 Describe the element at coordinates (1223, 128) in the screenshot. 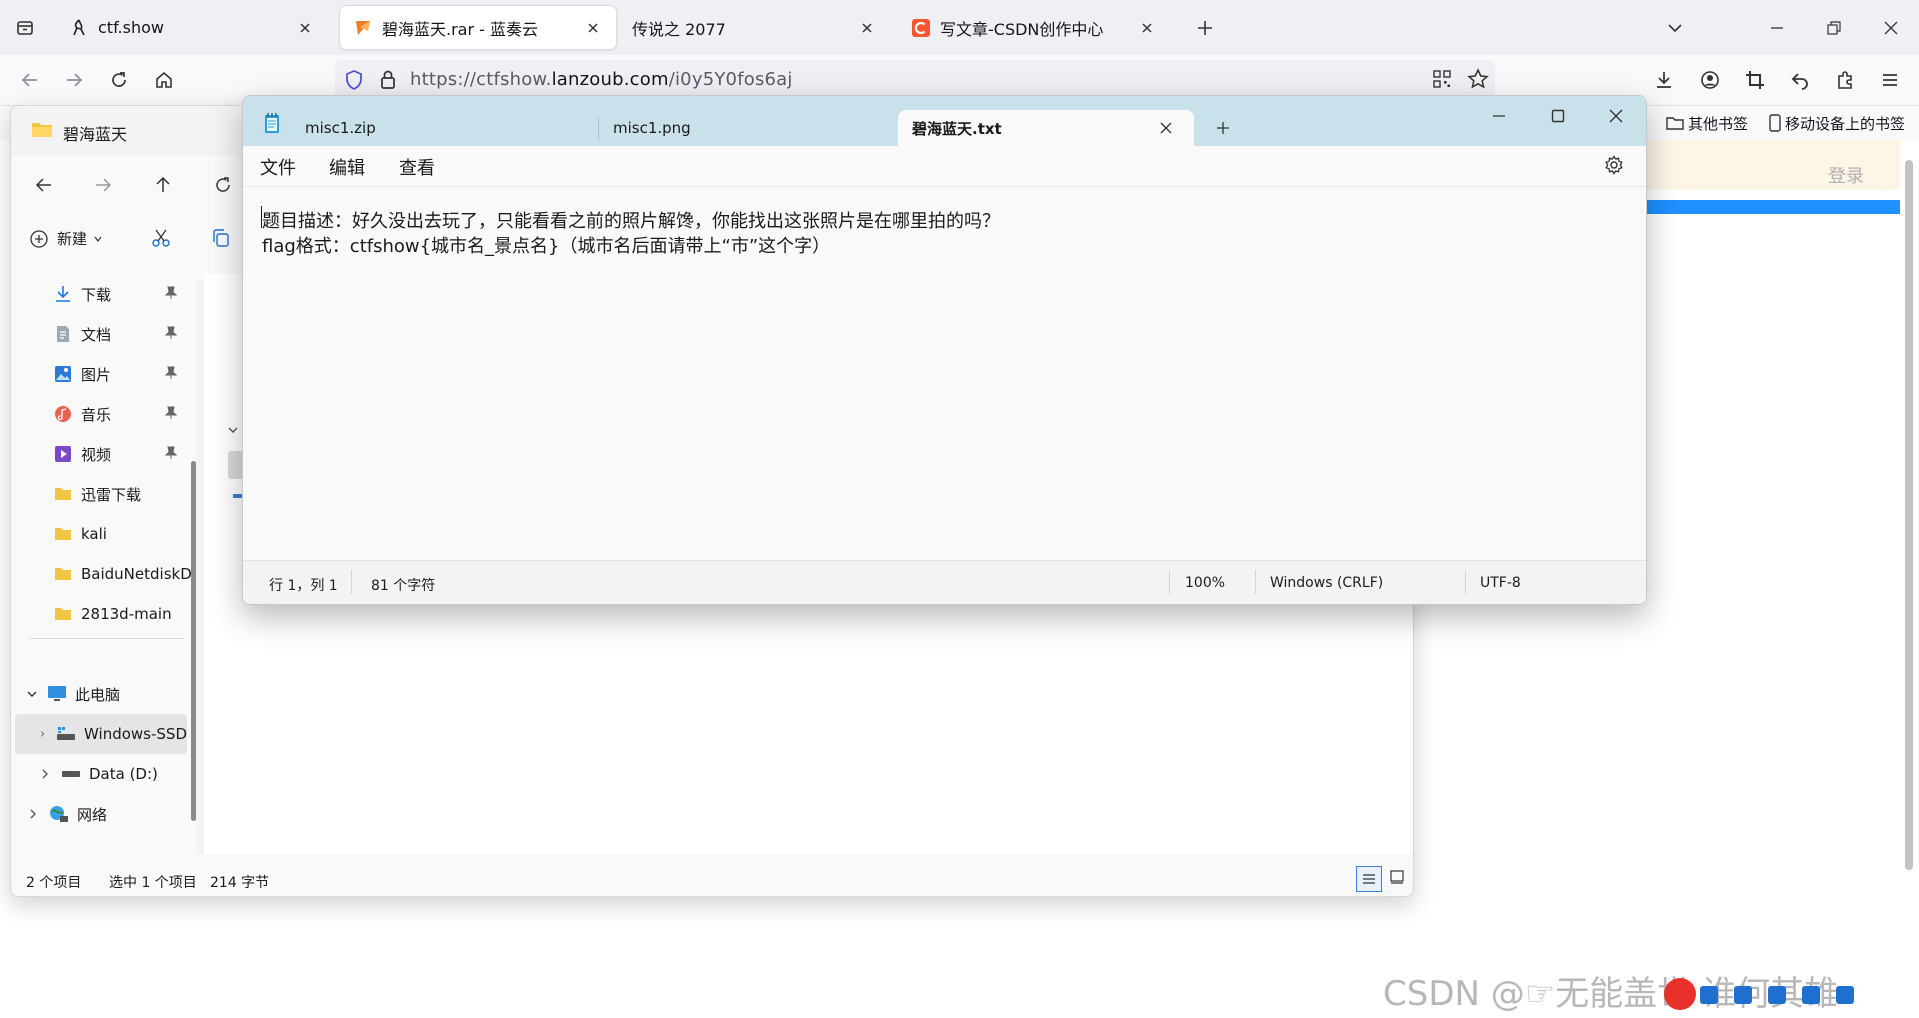

I see `notepad-new-tab-button` at that location.